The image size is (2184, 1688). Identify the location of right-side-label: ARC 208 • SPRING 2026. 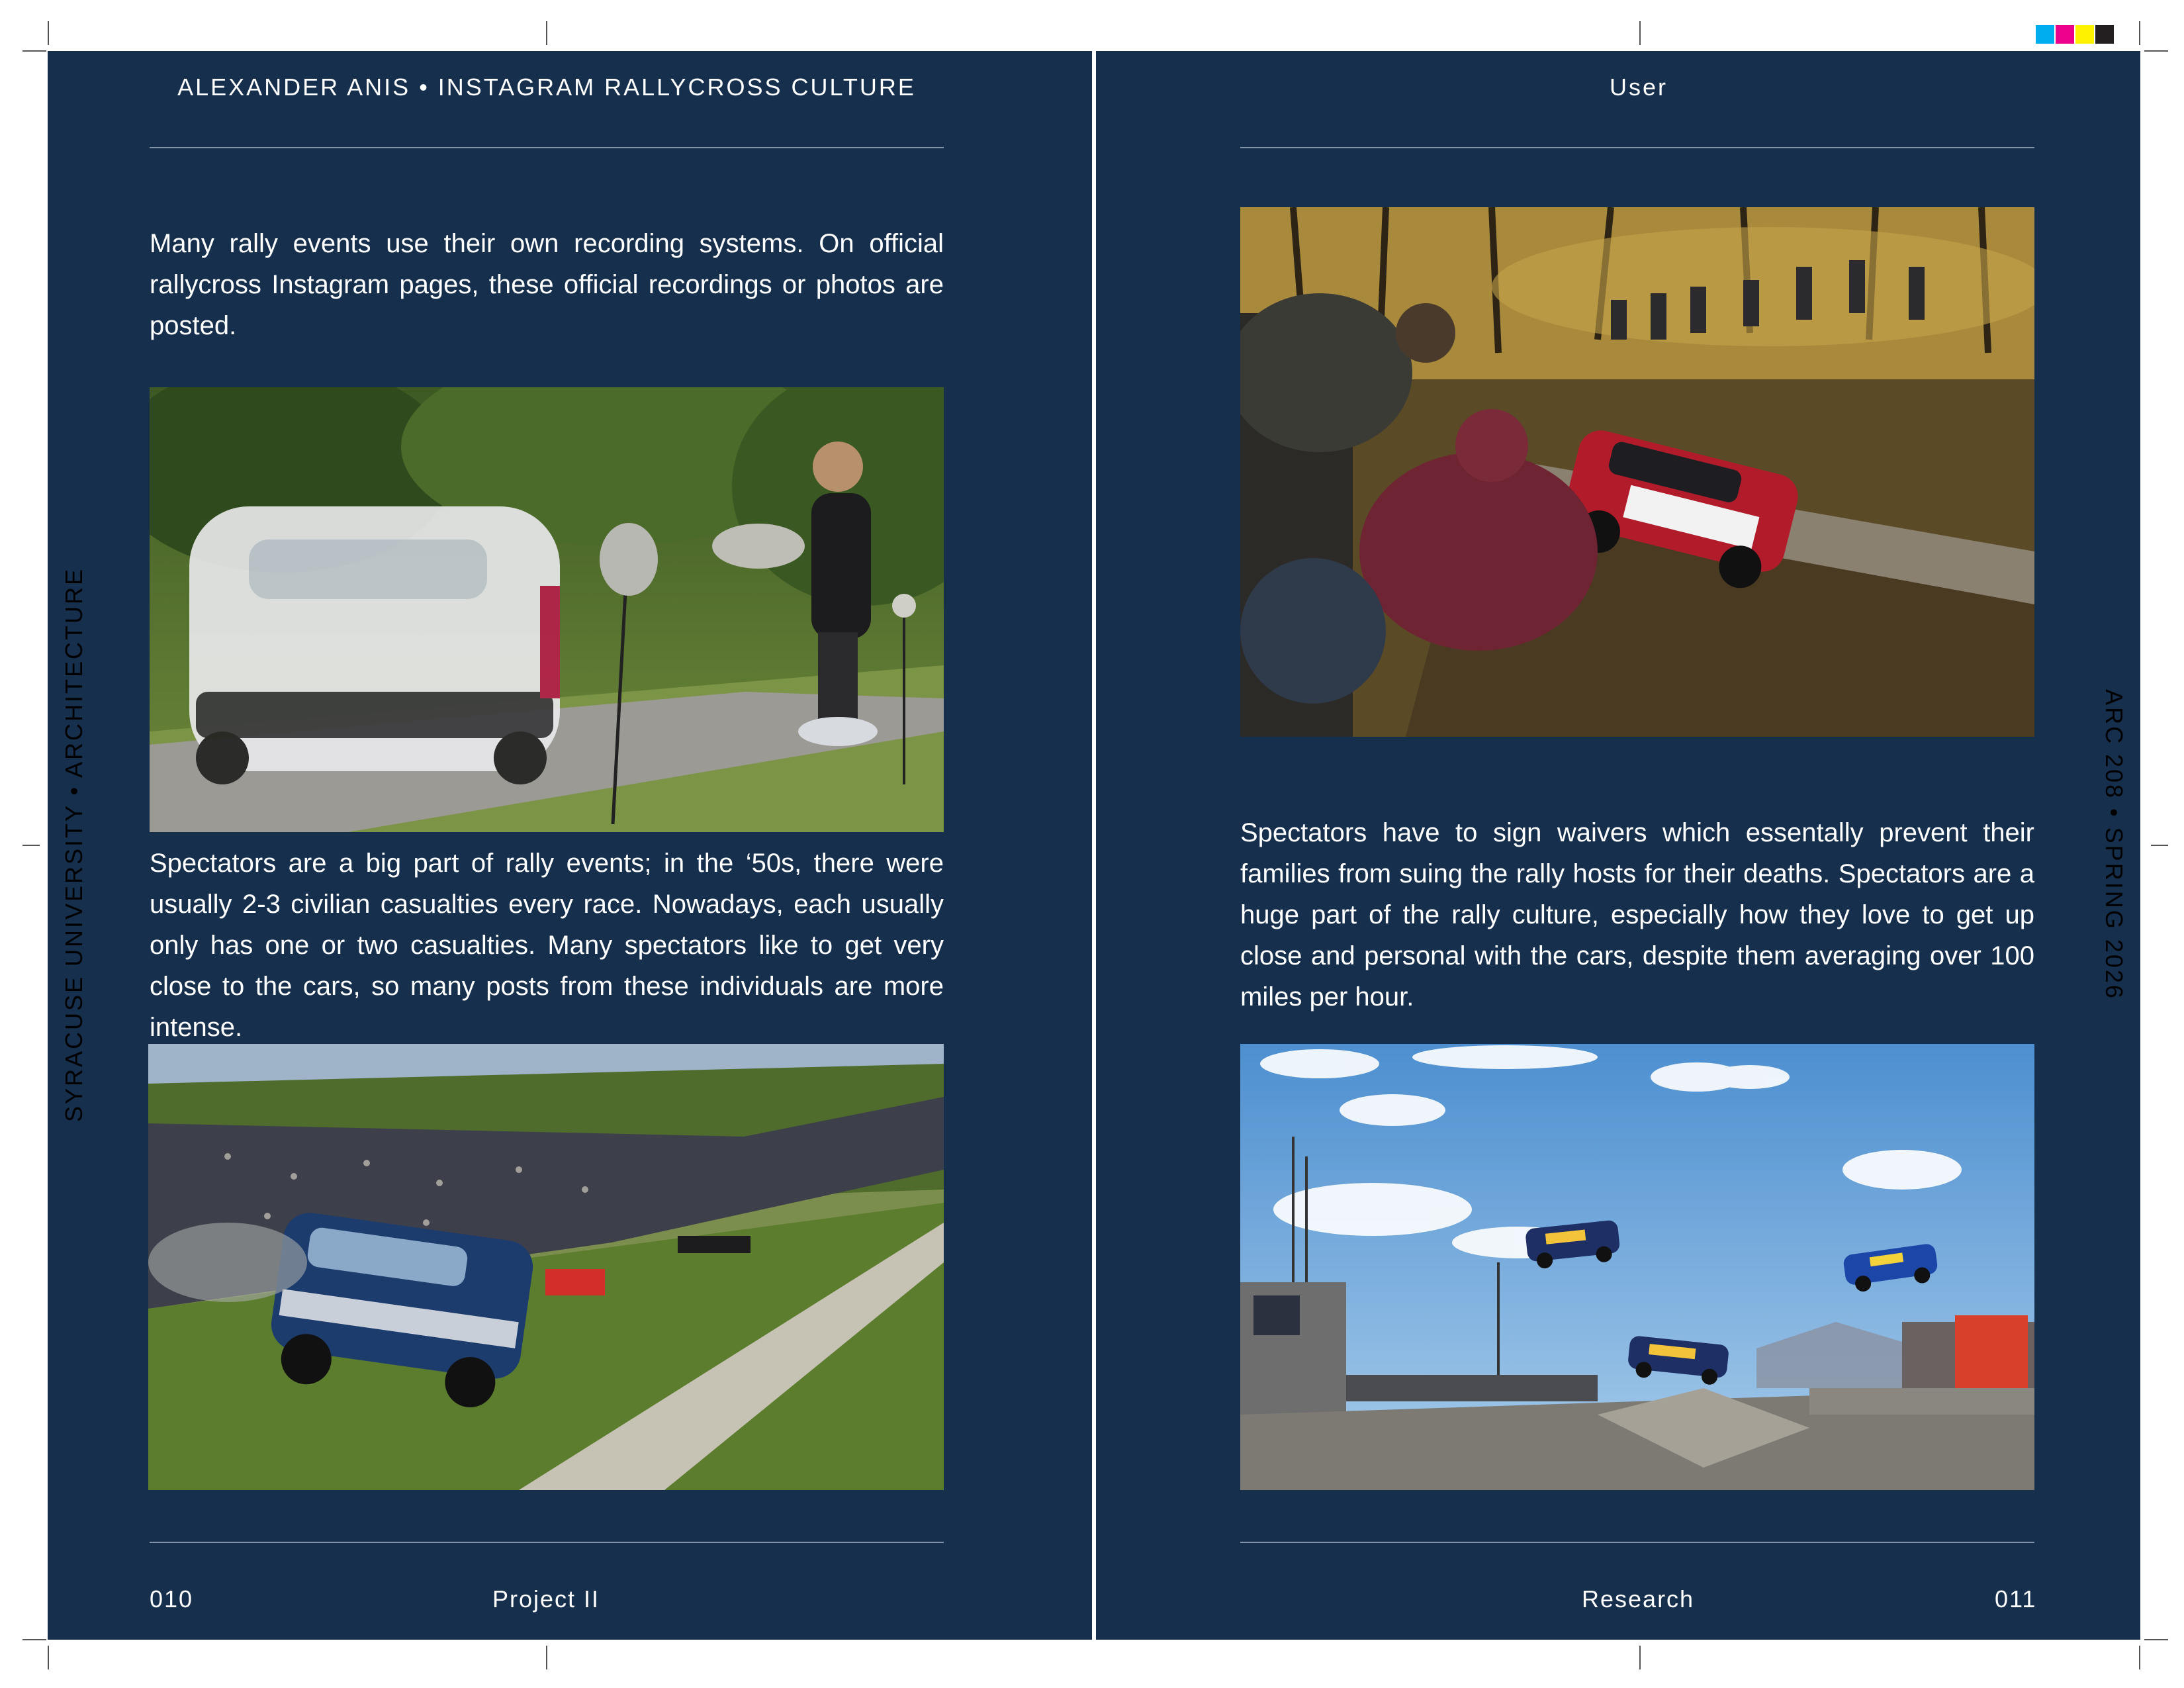
(2114, 844).